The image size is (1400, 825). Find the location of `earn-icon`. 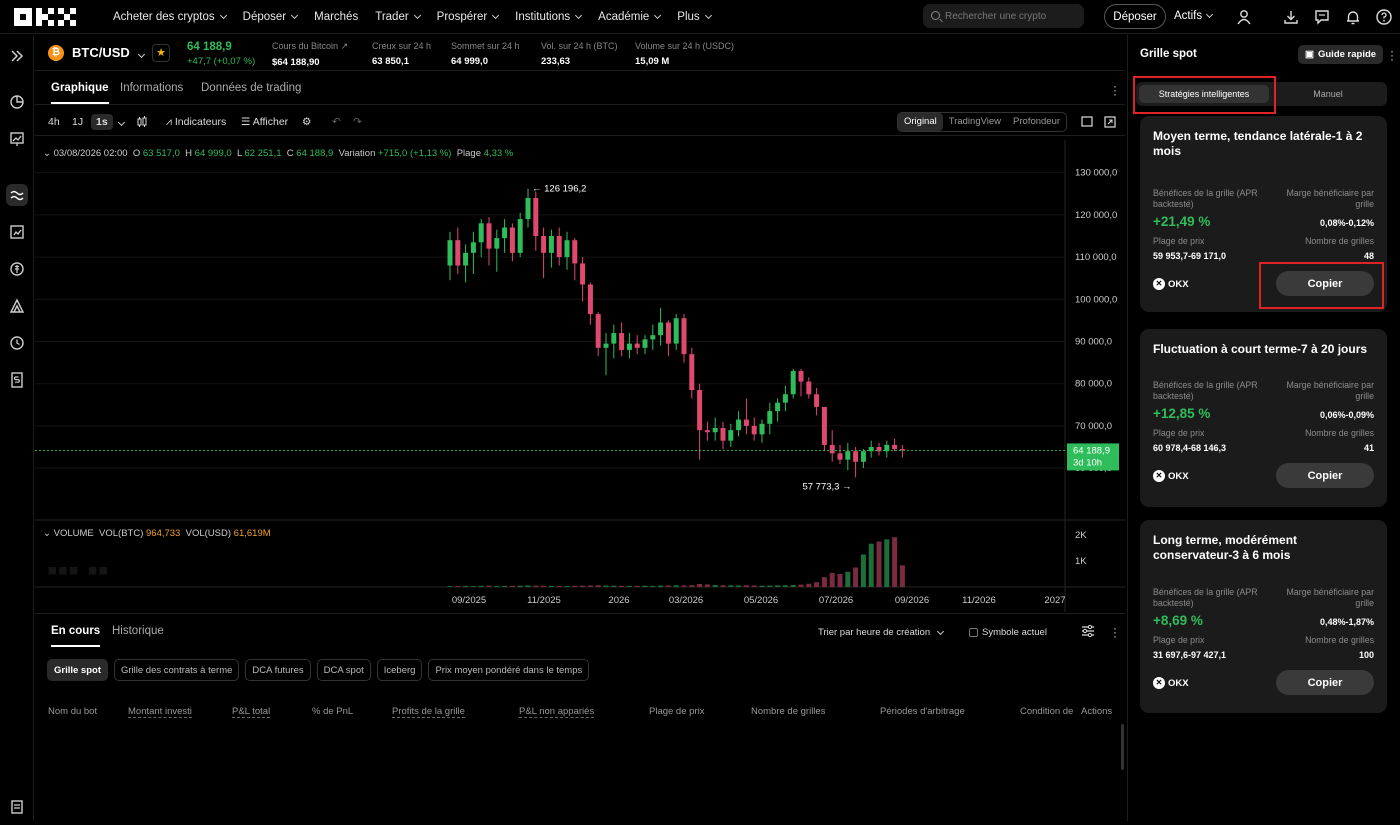

earn-icon is located at coordinates (17, 269).